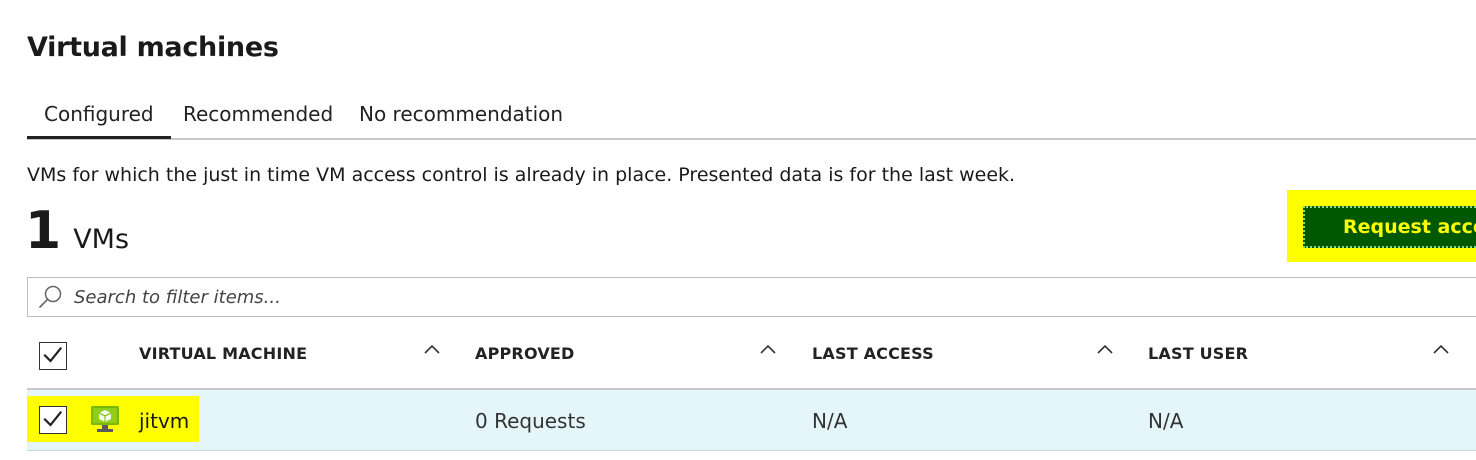 The width and height of the screenshot is (1476, 460). I want to click on tab-no-recommendation: No recommendation, so click(461, 116).